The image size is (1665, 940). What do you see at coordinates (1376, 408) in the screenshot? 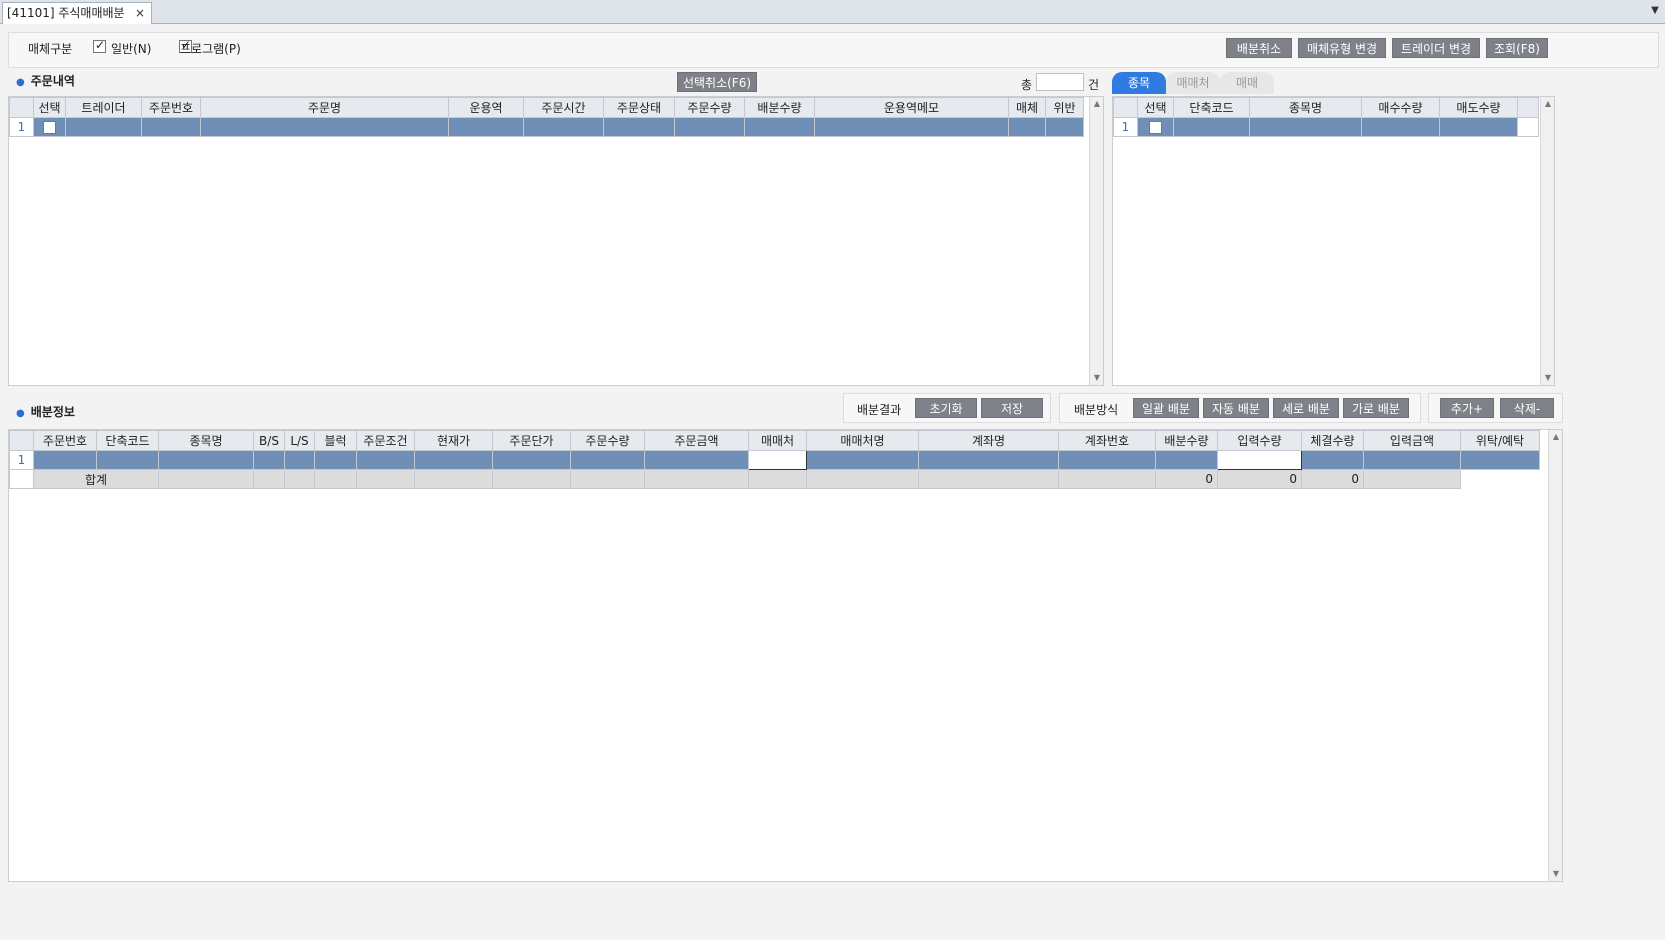
I see `horizontal-allocate-button: 가로 배분` at bounding box center [1376, 408].